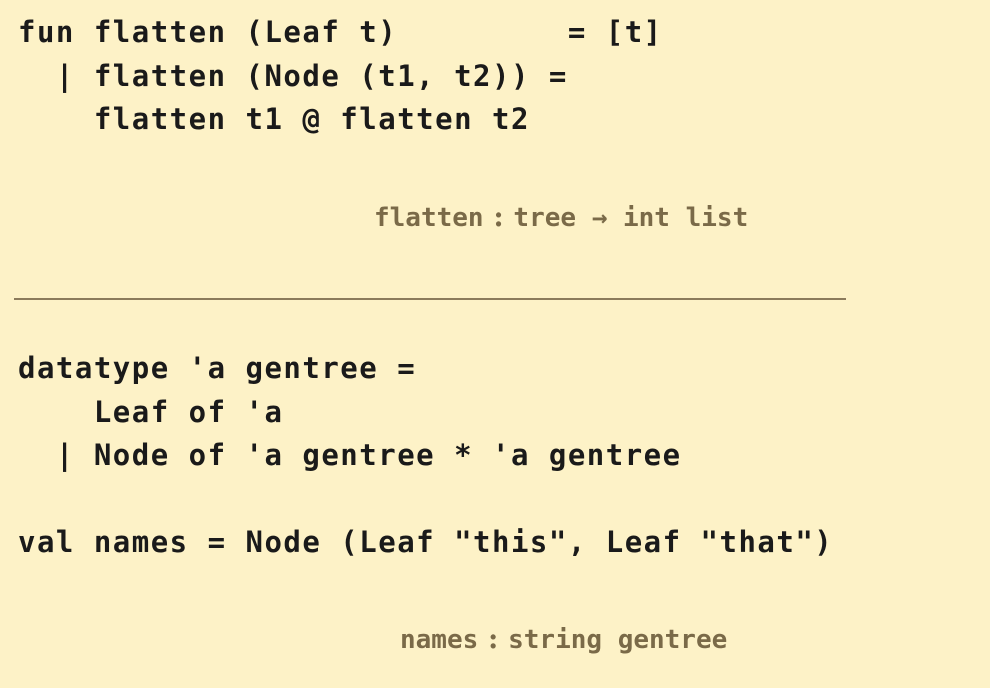  Describe the element at coordinates (429, 218) in the screenshot. I see `signature-name: flatten` at that location.